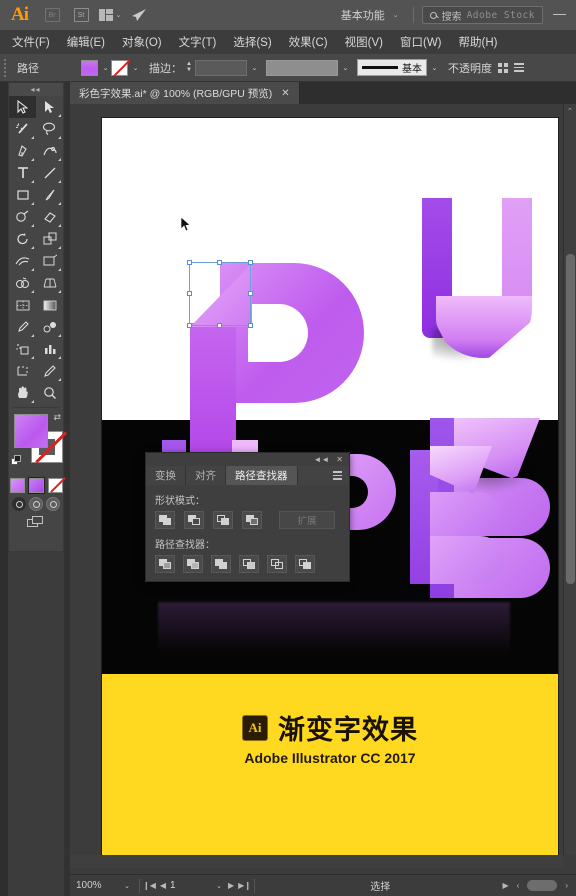 The height and width of the screenshot is (896, 576). Describe the element at coordinates (31, 431) in the screenshot. I see `fill-color-large` at that location.